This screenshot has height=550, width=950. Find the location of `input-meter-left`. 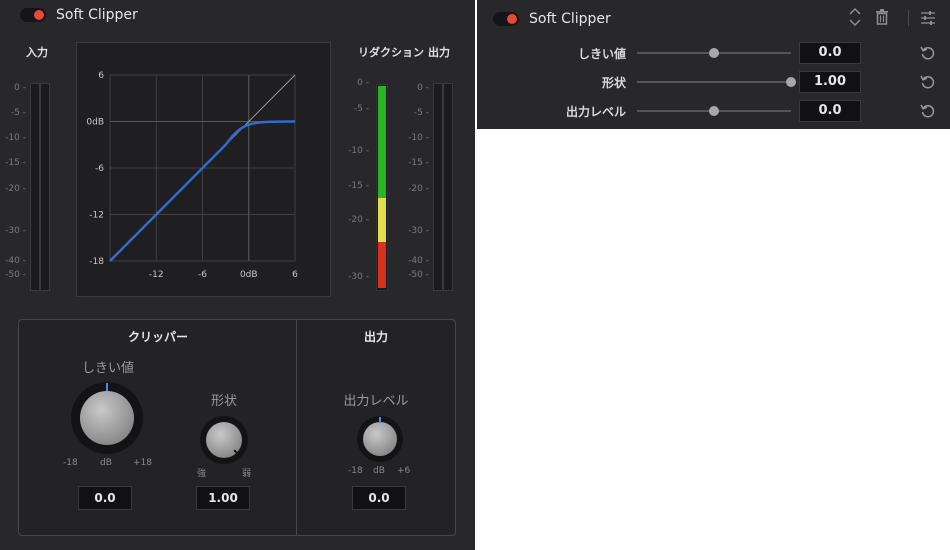

input-meter-left is located at coordinates (35, 187).